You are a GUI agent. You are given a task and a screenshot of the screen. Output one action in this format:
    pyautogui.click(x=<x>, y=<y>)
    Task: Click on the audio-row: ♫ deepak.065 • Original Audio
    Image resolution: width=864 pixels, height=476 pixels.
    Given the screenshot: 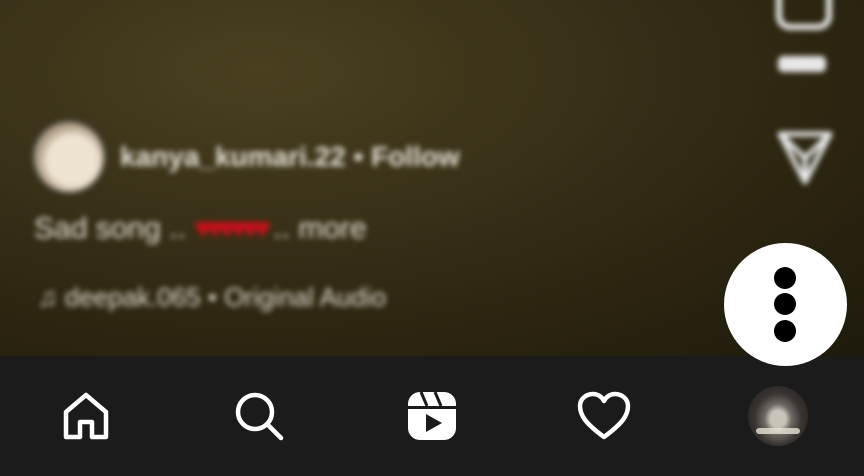 What is the action you would take?
    pyautogui.click(x=212, y=297)
    